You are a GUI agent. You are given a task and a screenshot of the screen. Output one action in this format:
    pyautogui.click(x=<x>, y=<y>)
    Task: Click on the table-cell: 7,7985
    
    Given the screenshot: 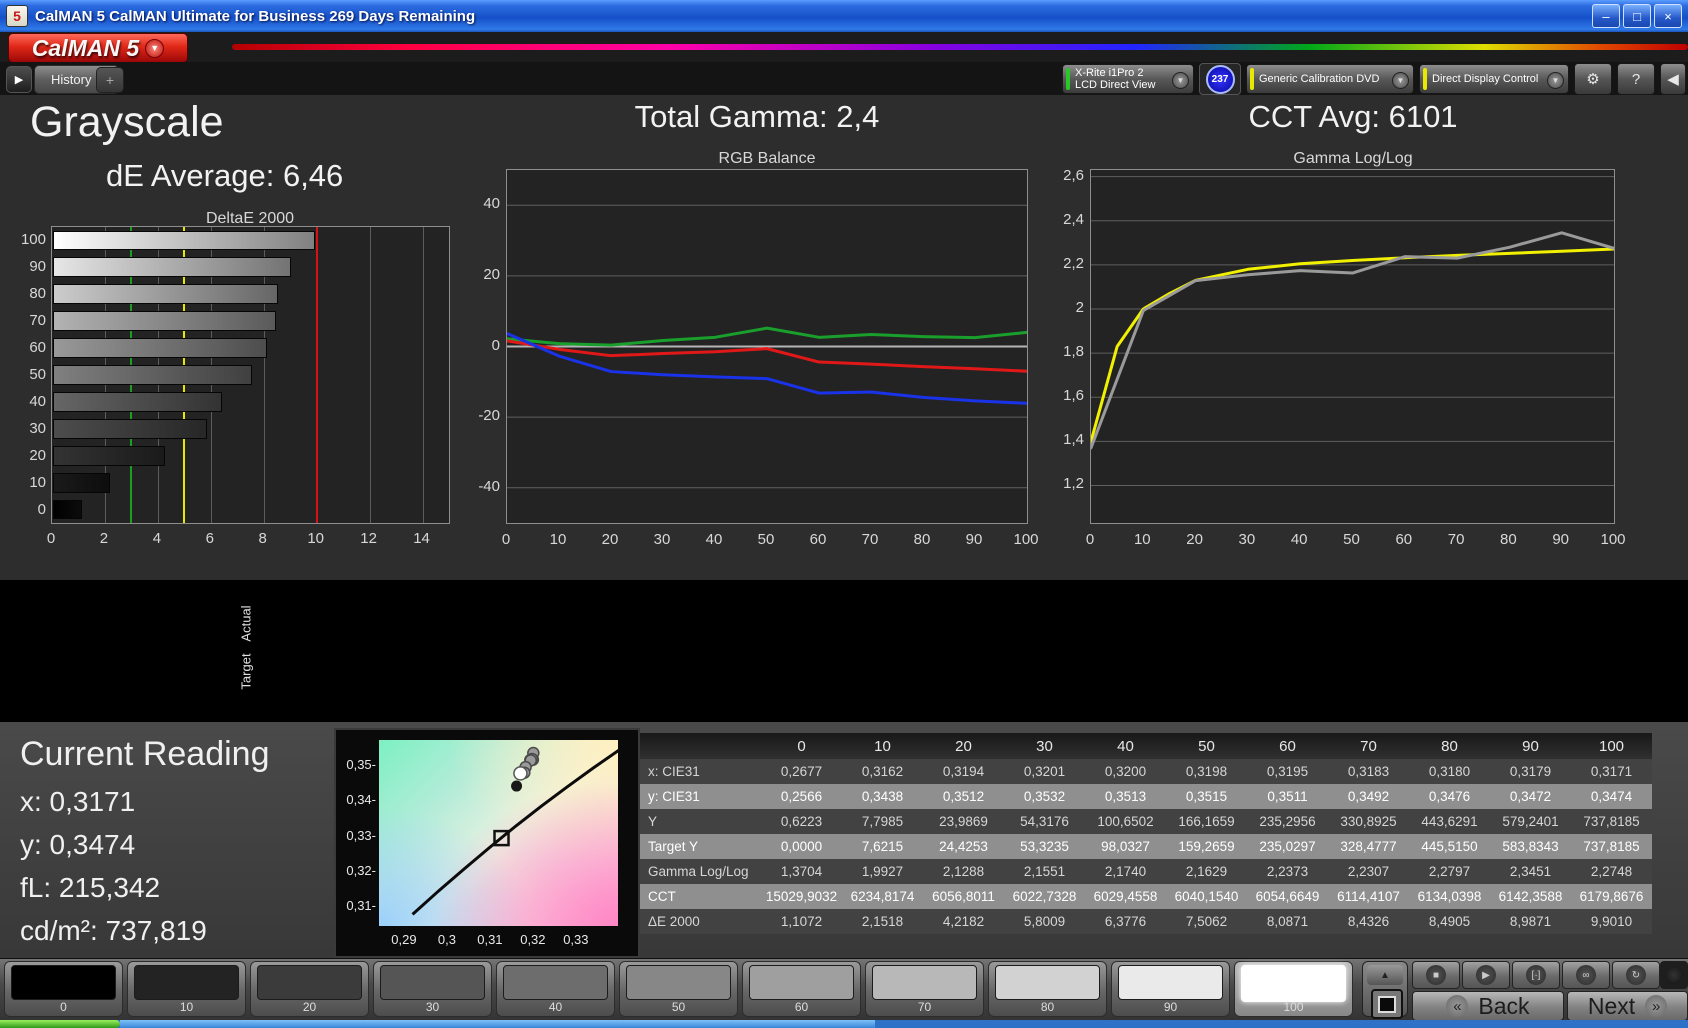 What is the action you would take?
    pyautogui.click(x=882, y=821)
    